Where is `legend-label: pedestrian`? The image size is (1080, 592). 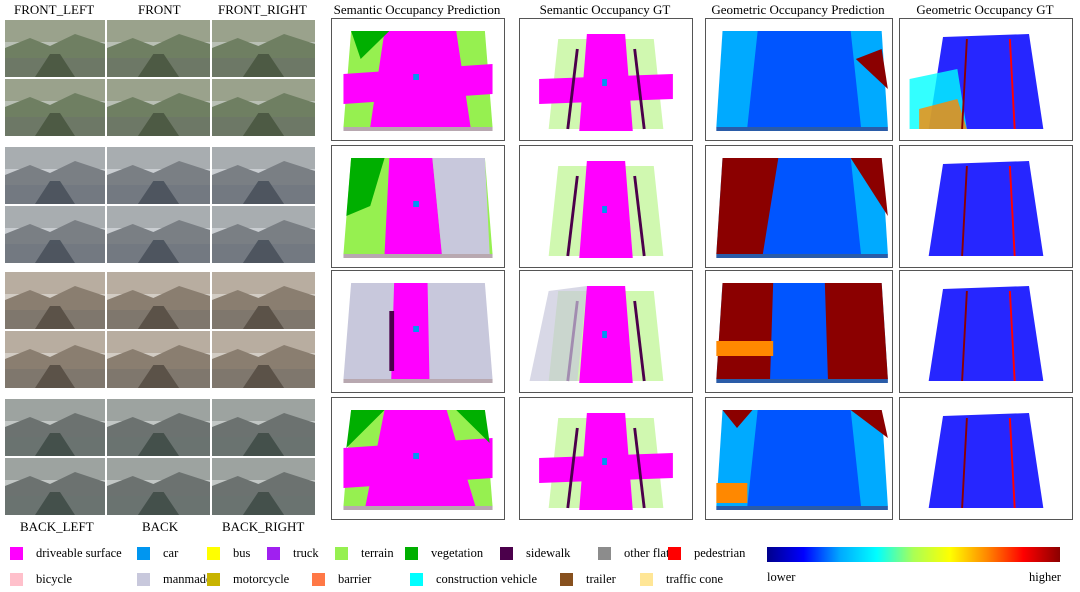
legend-label: pedestrian is located at coordinates (720, 553).